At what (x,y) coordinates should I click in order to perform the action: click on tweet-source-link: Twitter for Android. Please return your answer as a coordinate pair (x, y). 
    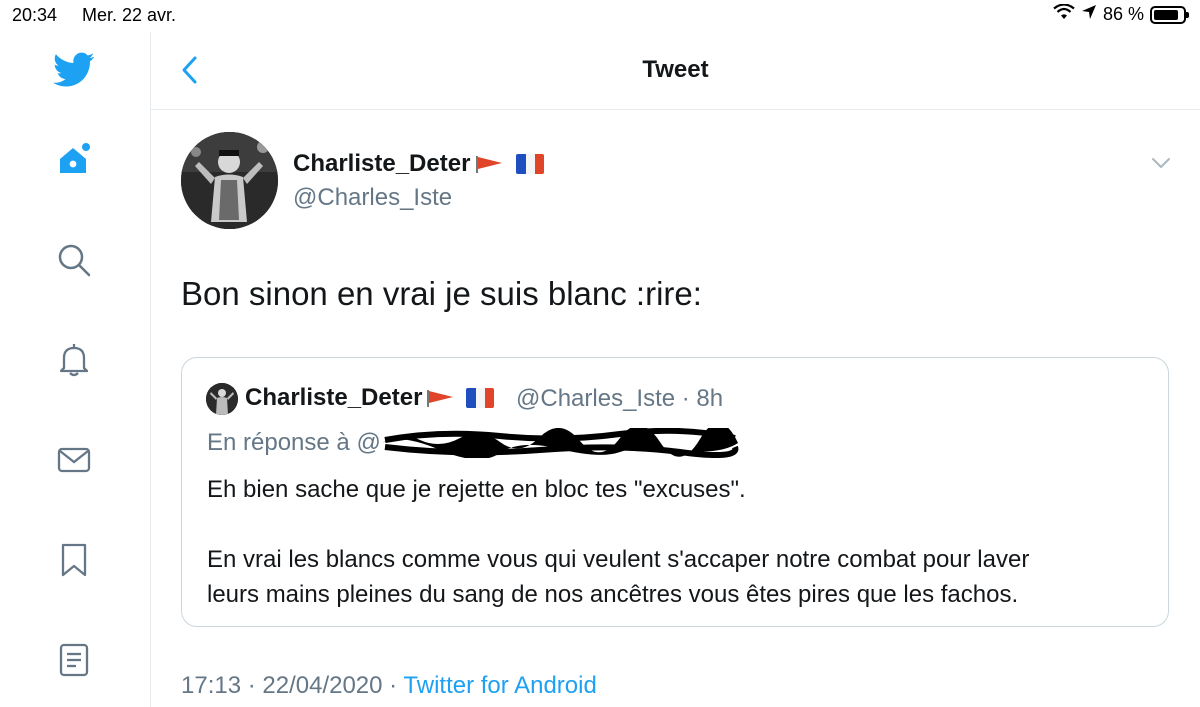
    Looking at the image, I should click on (499, 685).